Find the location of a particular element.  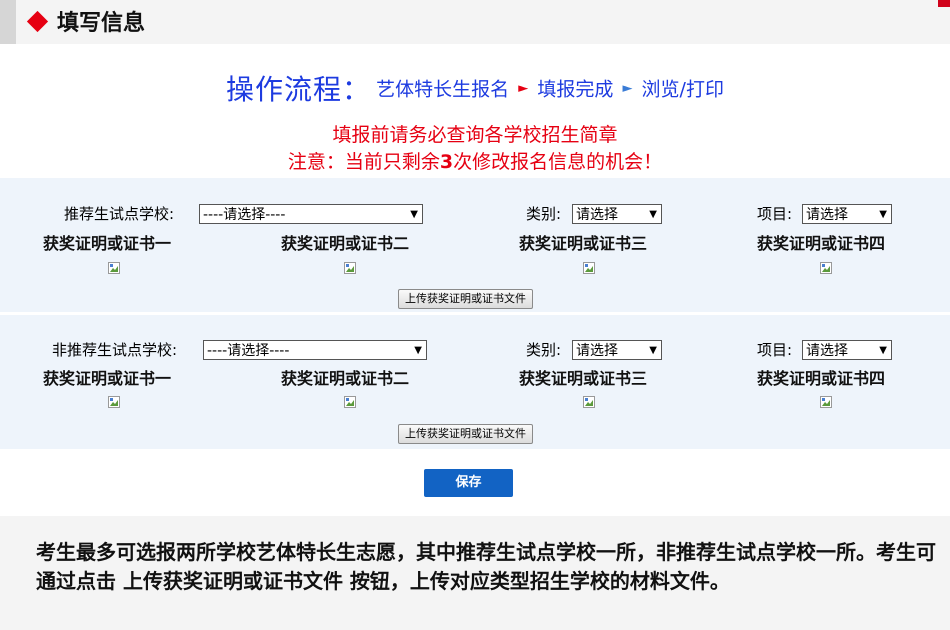

notice-line-2: 注意：当前只剩余3次修改报名信息的机会！ is located at coordinates (475, 160).